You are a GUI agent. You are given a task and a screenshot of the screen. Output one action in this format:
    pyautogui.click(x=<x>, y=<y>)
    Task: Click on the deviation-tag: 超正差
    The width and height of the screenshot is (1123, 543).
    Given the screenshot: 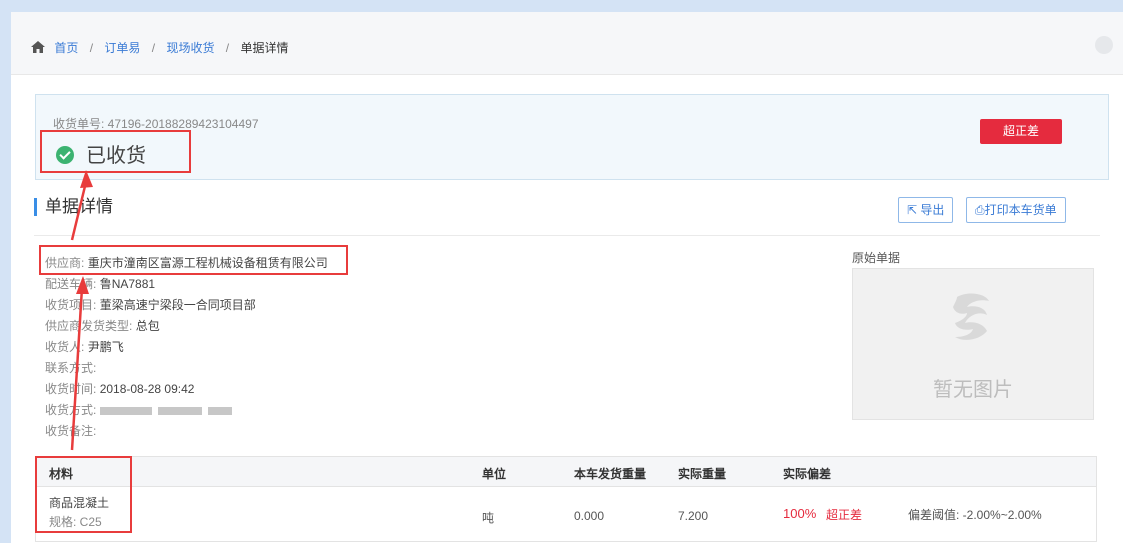 What is the action you would take?
    pyautogui.click(x=844, y=515)
    